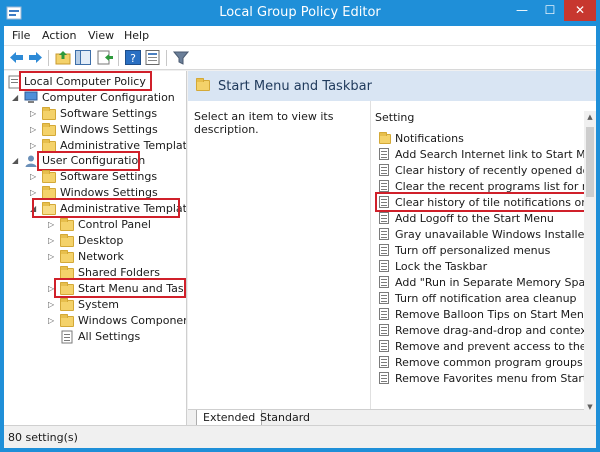 Image resolution: width=600 pixels, height=452 pixels. I want to click on menu-help: Help, so click(136, 35).